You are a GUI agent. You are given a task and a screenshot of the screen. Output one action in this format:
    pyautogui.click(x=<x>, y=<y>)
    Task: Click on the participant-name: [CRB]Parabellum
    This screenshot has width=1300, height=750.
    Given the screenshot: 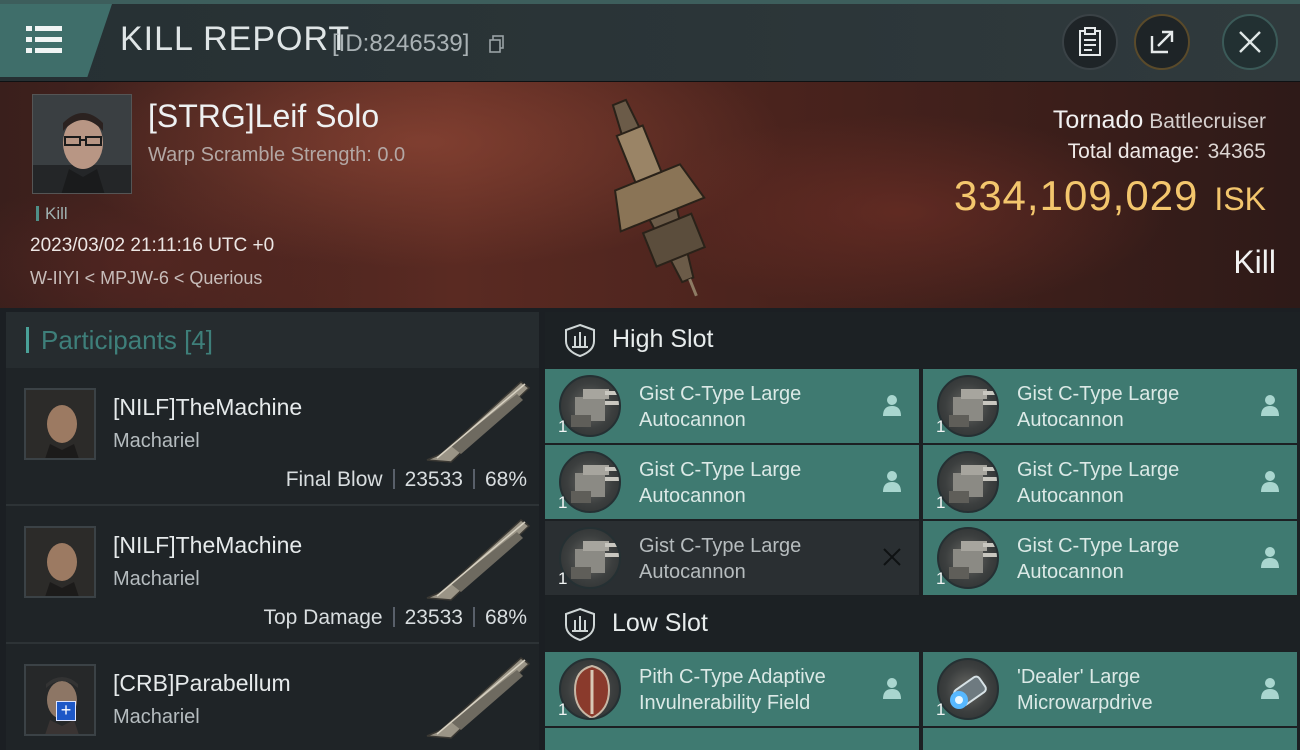 What is the action you would take?
    pyautogui.click(x=202, y=683)
    